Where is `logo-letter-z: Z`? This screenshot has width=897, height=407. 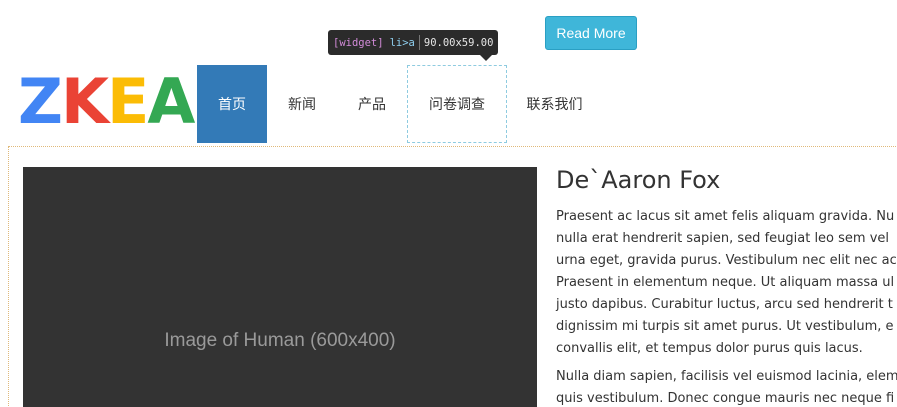 logo-letter-z: Z is located at coordinates (40, 101).